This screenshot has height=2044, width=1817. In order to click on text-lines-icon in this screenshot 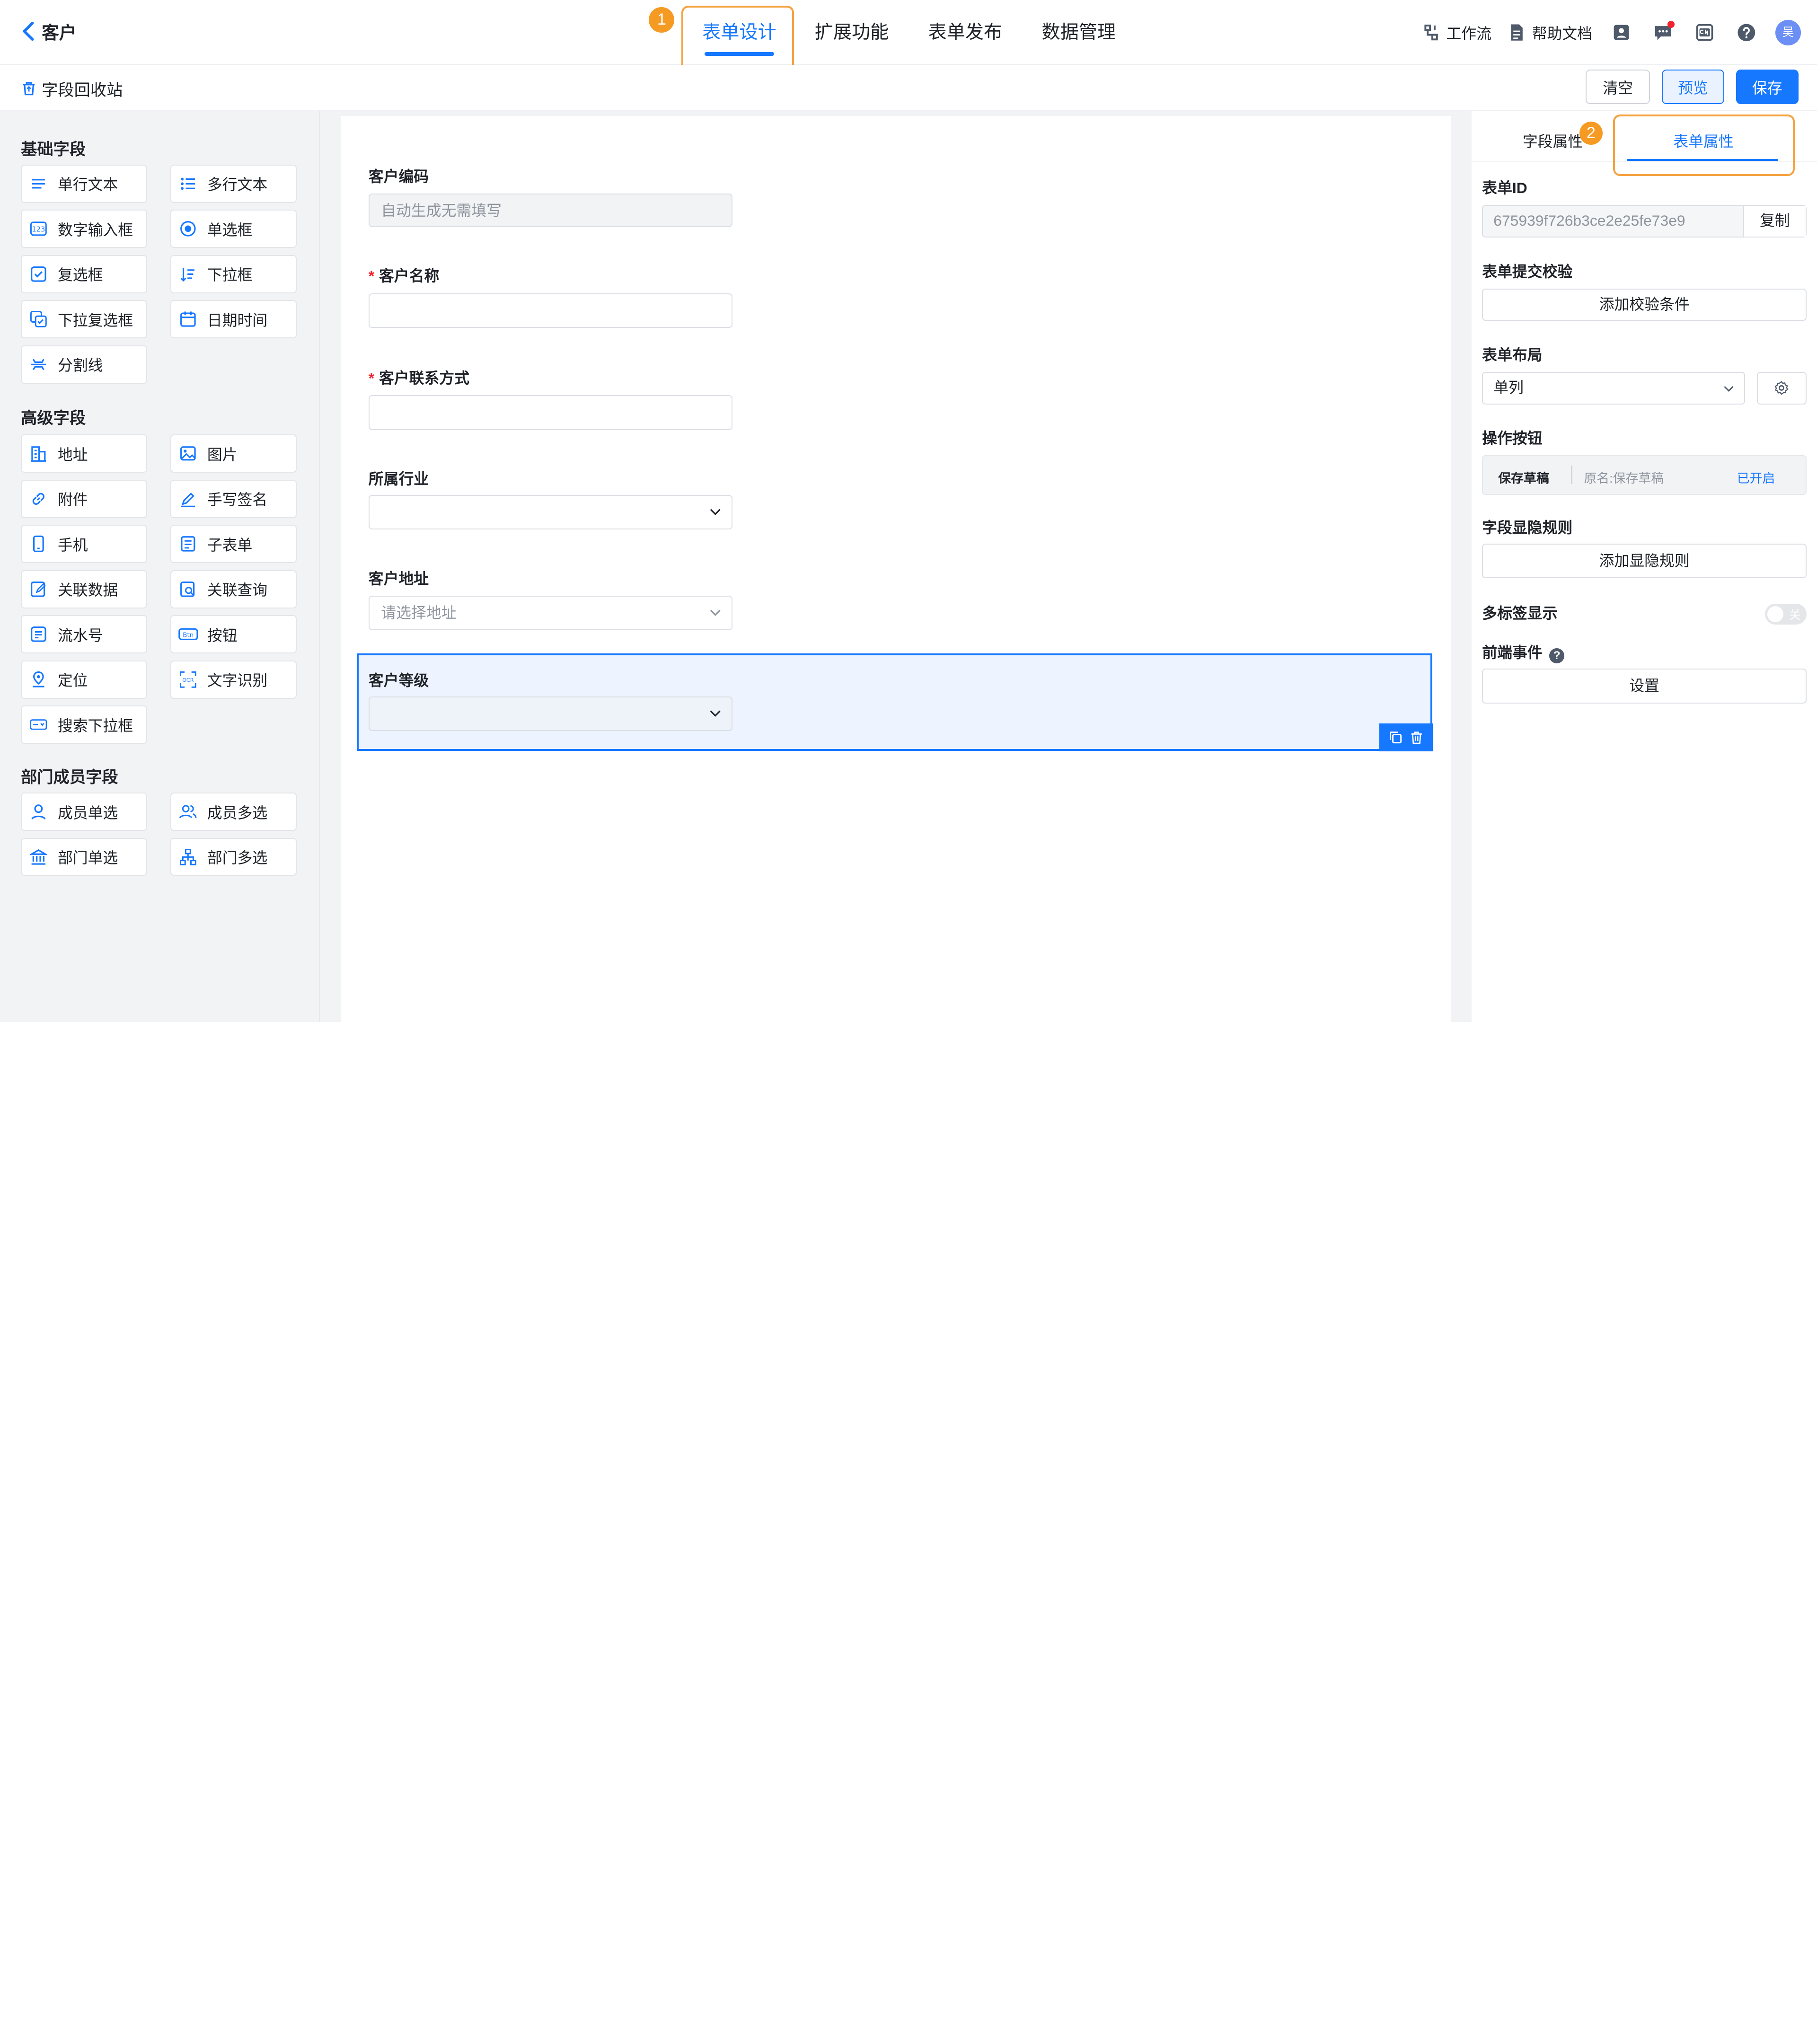, I will do `click(39, 184)`.